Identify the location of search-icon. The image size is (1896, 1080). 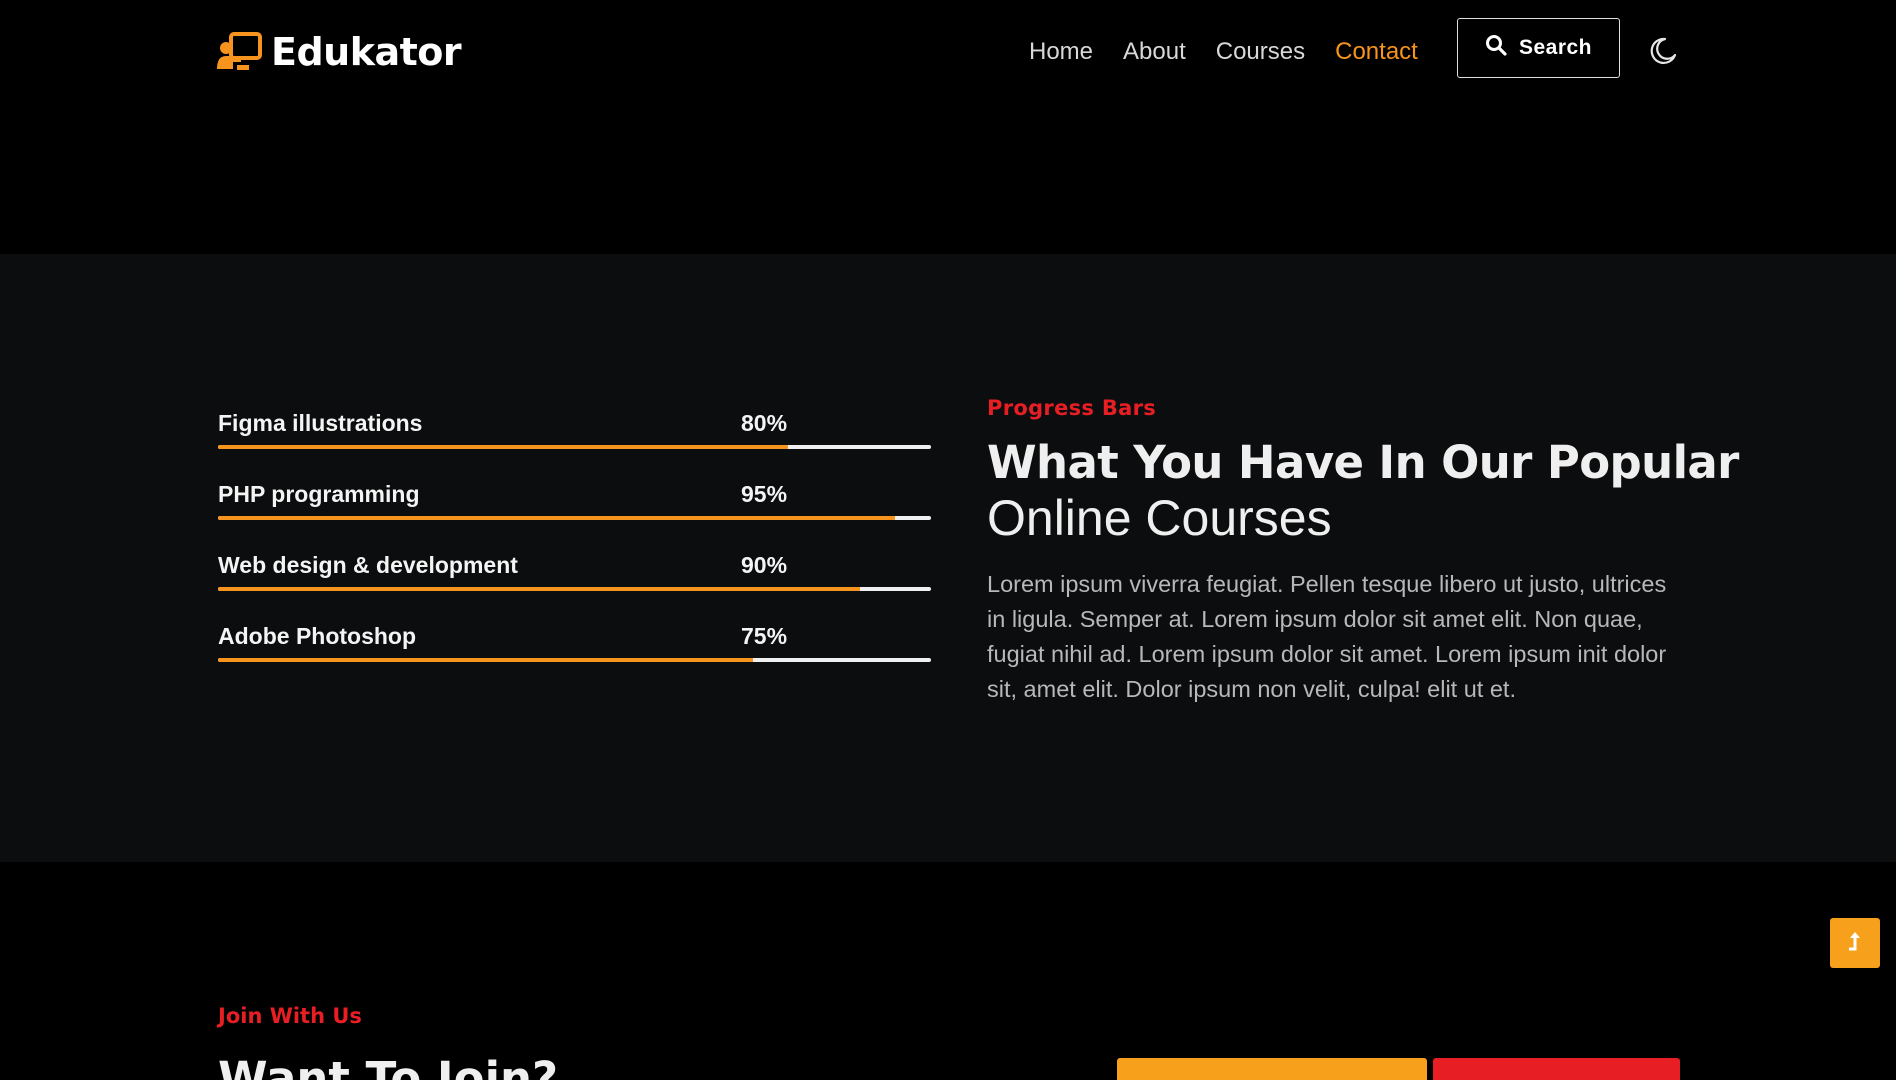
(1496, 48).